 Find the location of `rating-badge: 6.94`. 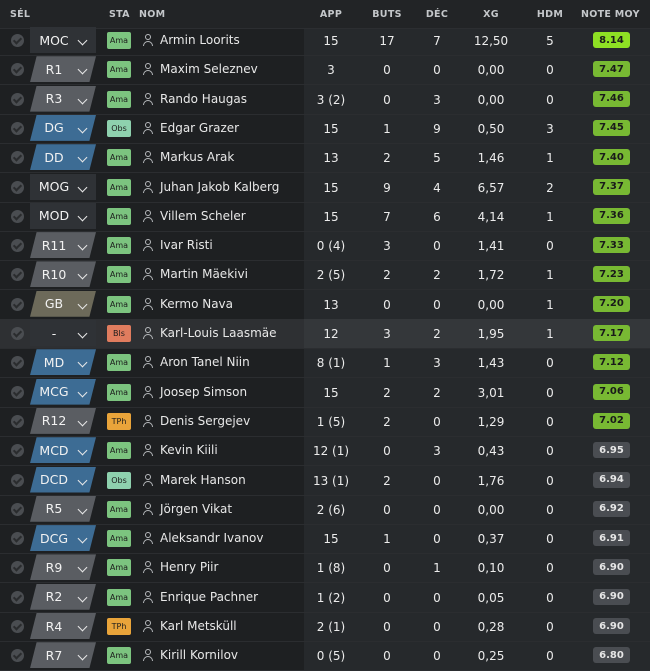

rating-badge: 6.94 is located at coordinates (611, 479).